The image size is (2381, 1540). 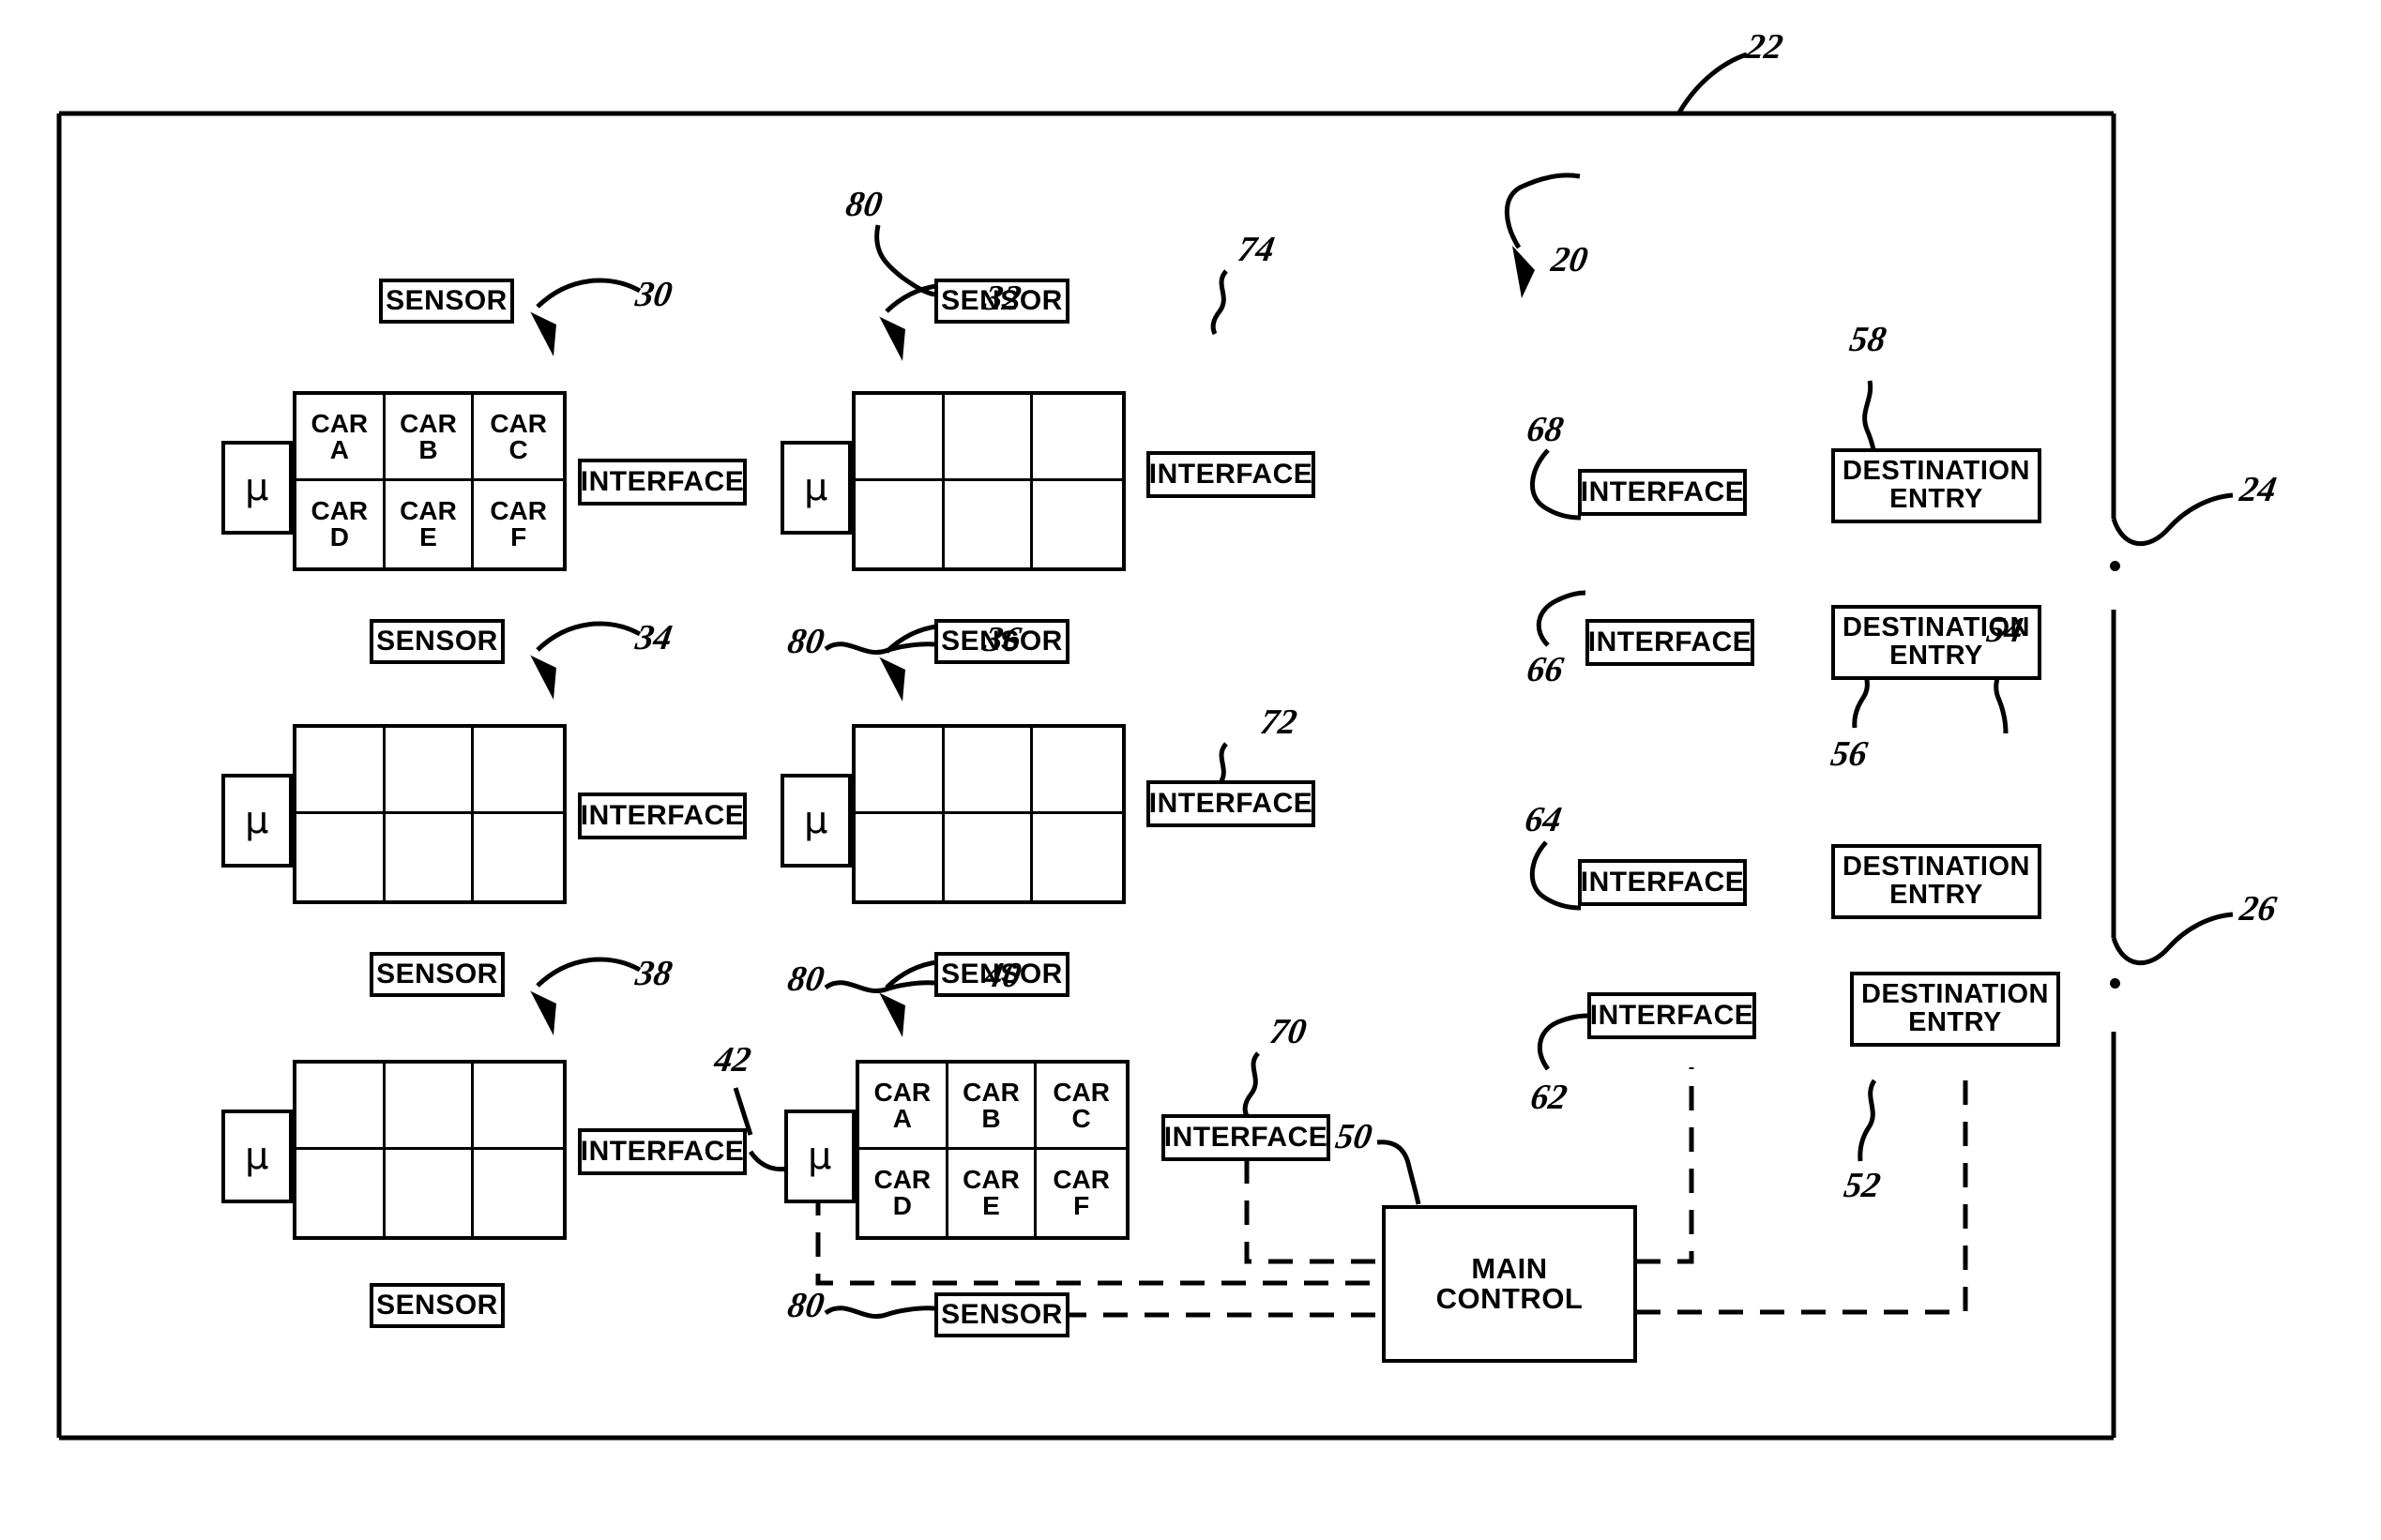 What do you see at coordinates (653, 294) in the screenshot?
I see `ref-number-30: 30` at bounding box center [653, 294].